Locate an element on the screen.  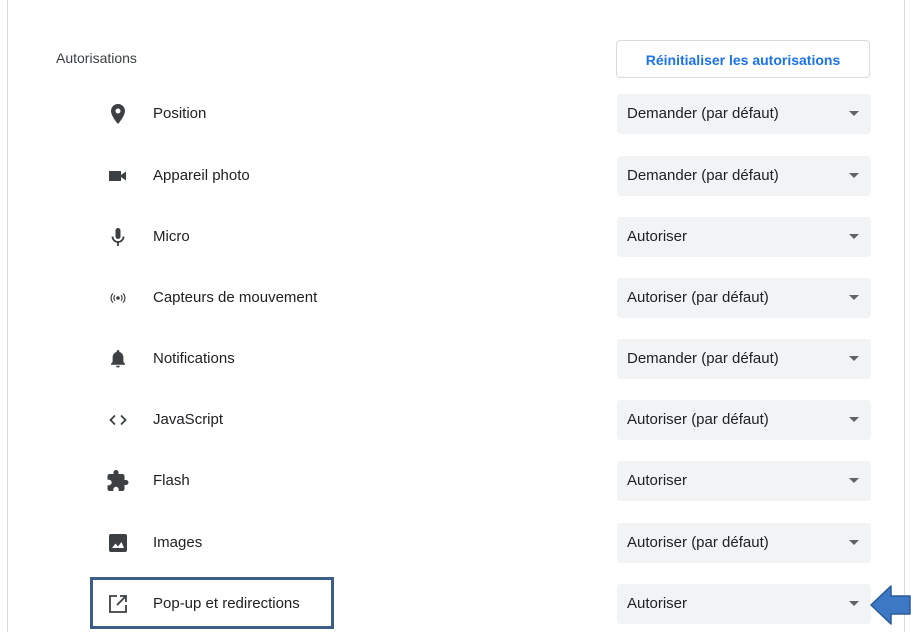
motion-sensors-icon is located at coordinates (118, 298).